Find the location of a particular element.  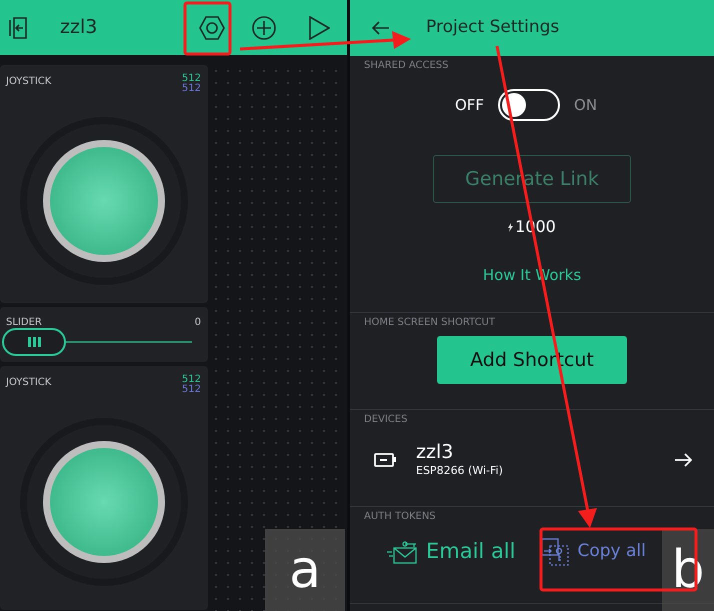

arrow-right-icon is located at coordinates (683, 460).